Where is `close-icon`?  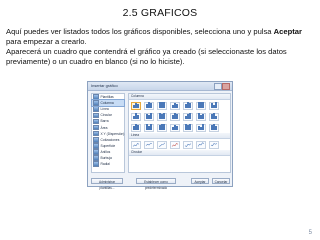
close-icon is located at coordinates (226, 86).